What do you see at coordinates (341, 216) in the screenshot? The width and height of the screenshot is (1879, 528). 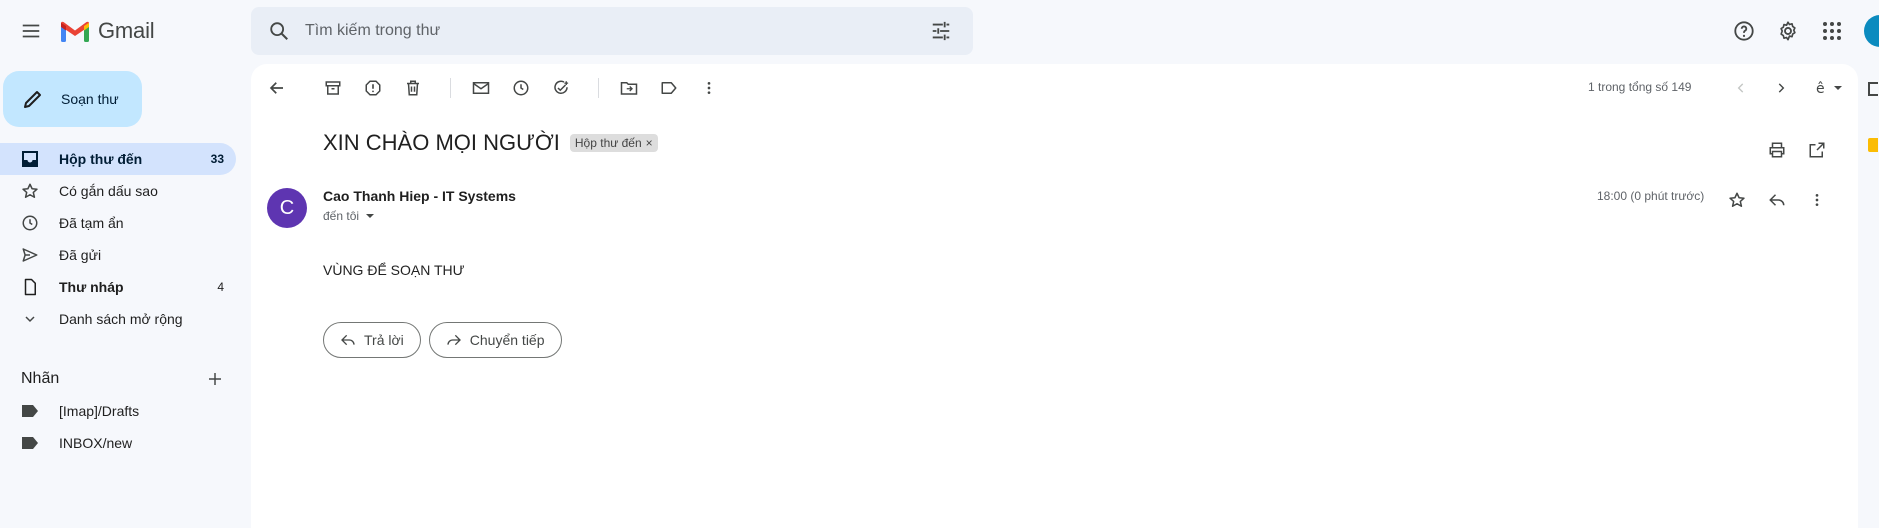 I see `recipient-text: đến tôi` at bounding box center [341, 216].